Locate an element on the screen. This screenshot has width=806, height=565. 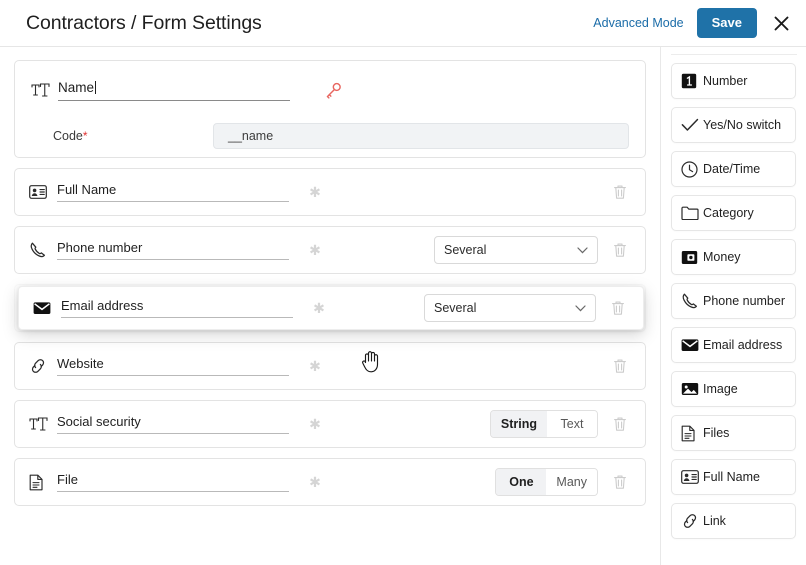
palette-item-label: Files is located at coordinates (716, 433).